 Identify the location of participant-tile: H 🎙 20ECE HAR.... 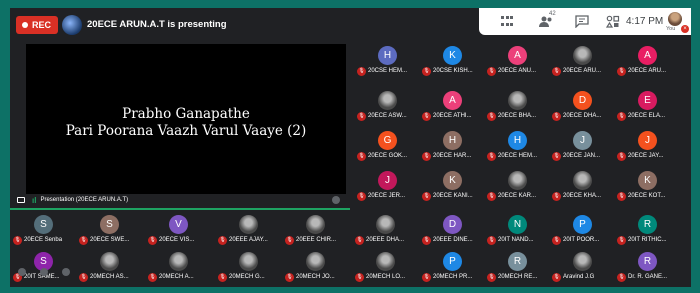
(452, 146).